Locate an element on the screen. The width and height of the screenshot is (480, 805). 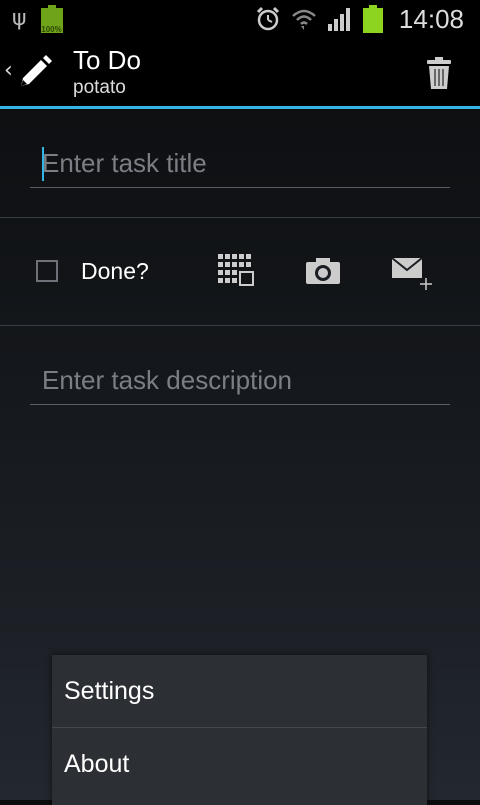
title-block: To Do potato is located at coordinates (107, 73).